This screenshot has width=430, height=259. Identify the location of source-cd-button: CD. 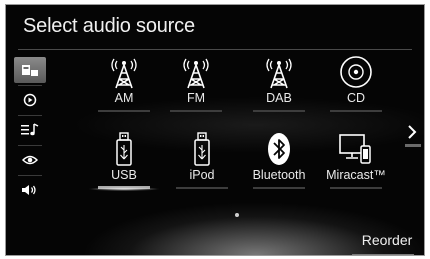
(356, 86).